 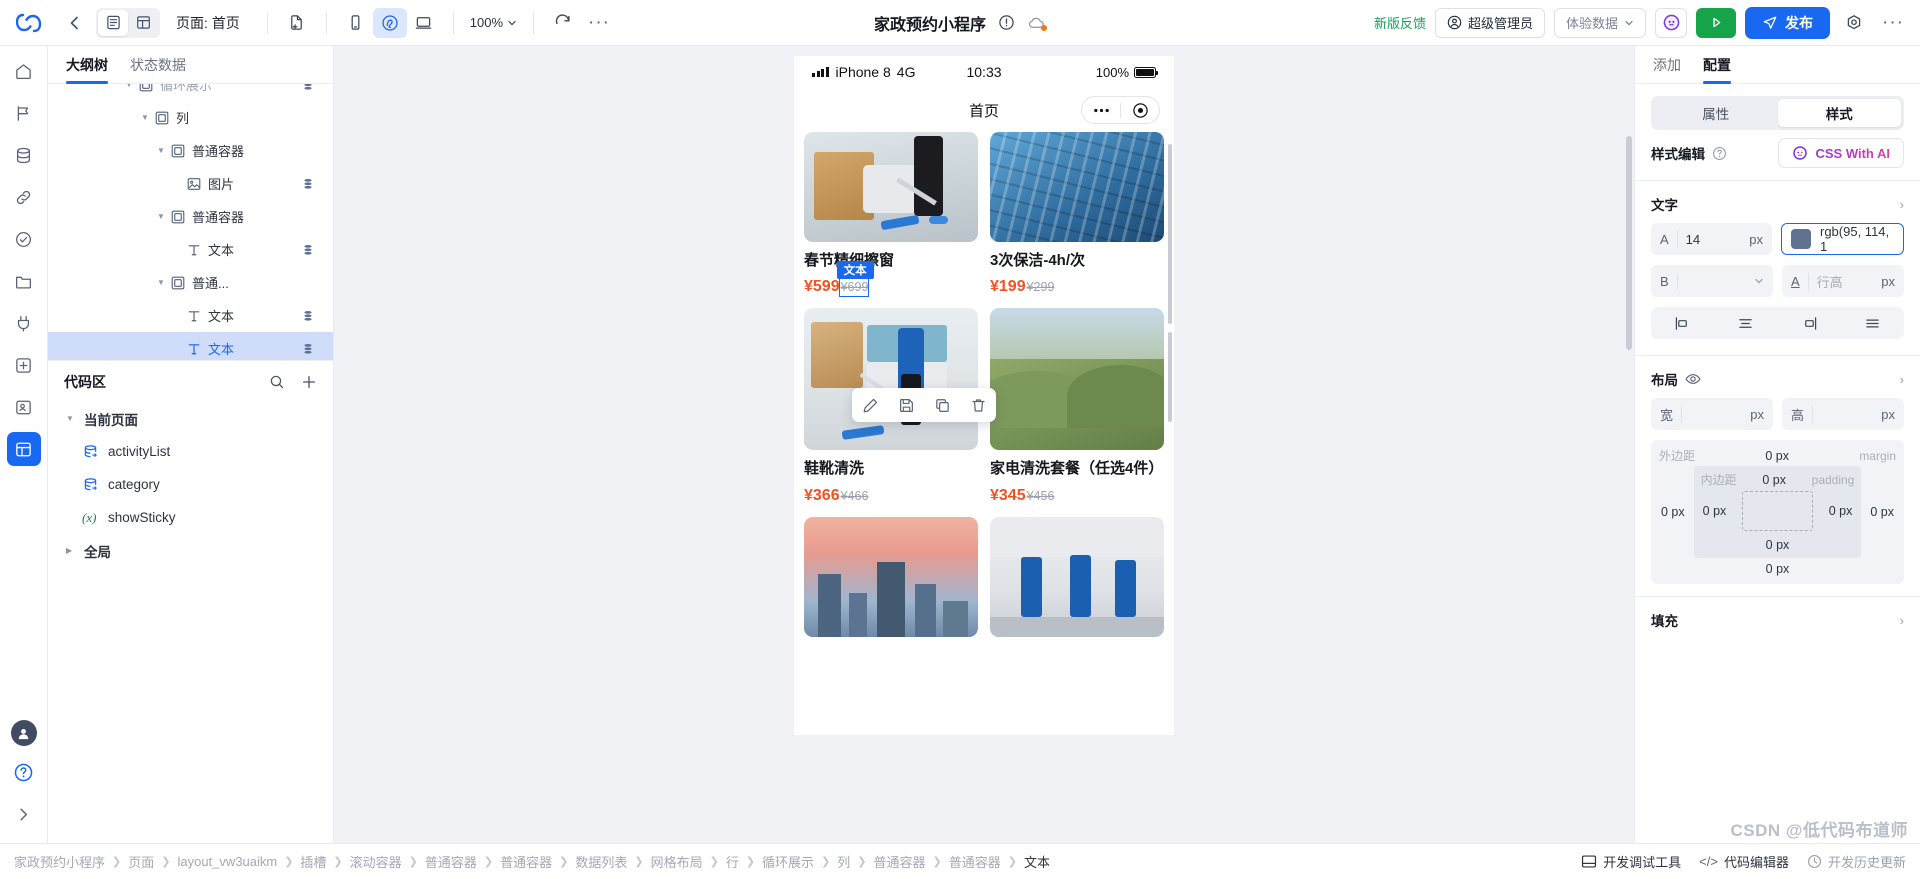 I want to click on tree-node: ▼ 循环展示, so click(x=190, y=92).